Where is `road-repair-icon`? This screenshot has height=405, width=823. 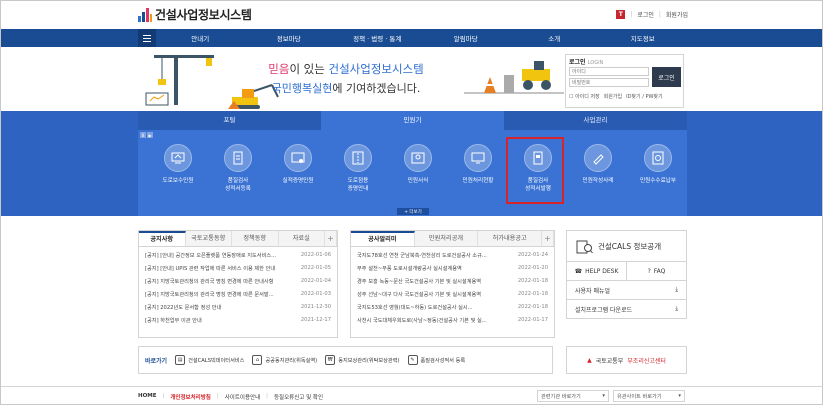
road-repair-icon is located at coordinates (178, 158).